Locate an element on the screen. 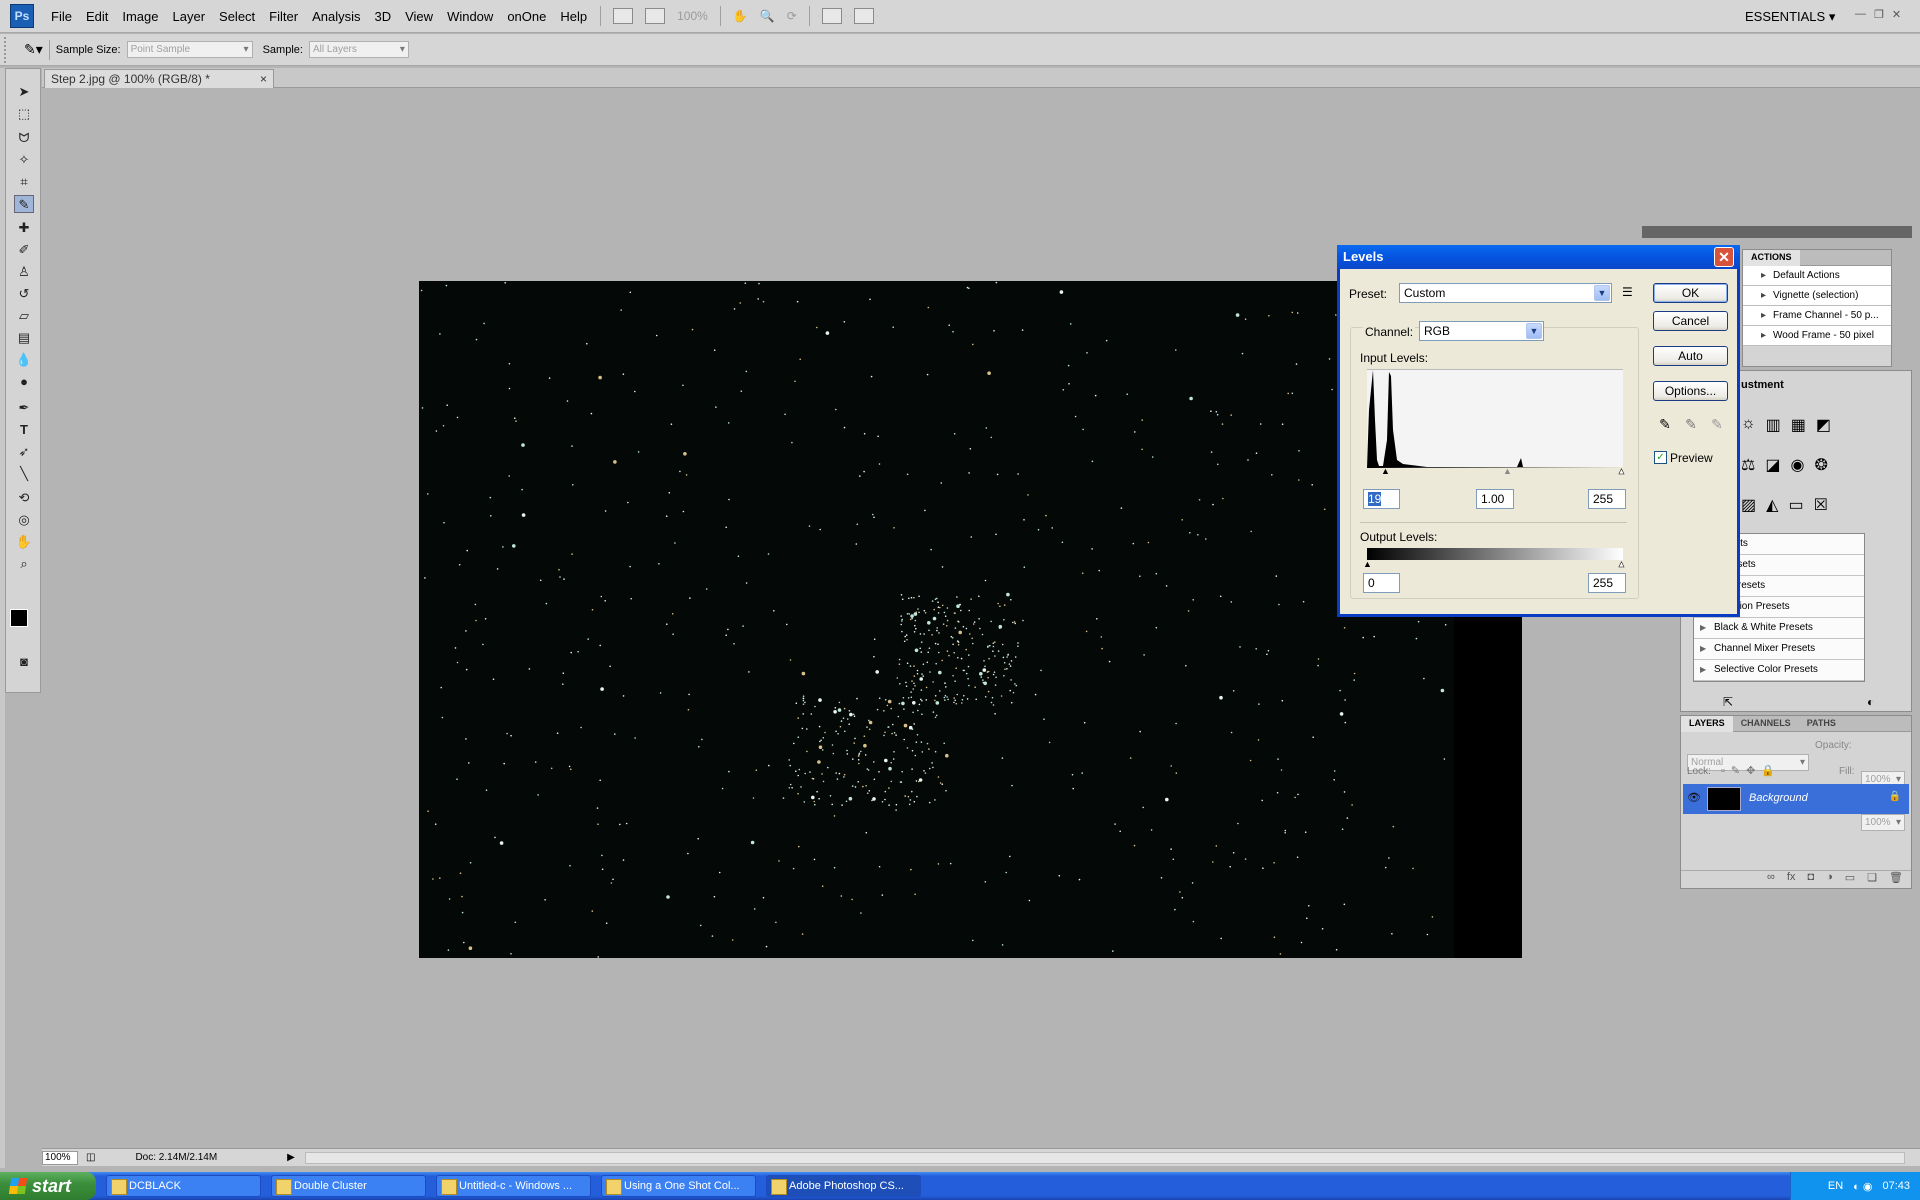  preset-select: Custom ▼ is located at coordinates (1505, 293).